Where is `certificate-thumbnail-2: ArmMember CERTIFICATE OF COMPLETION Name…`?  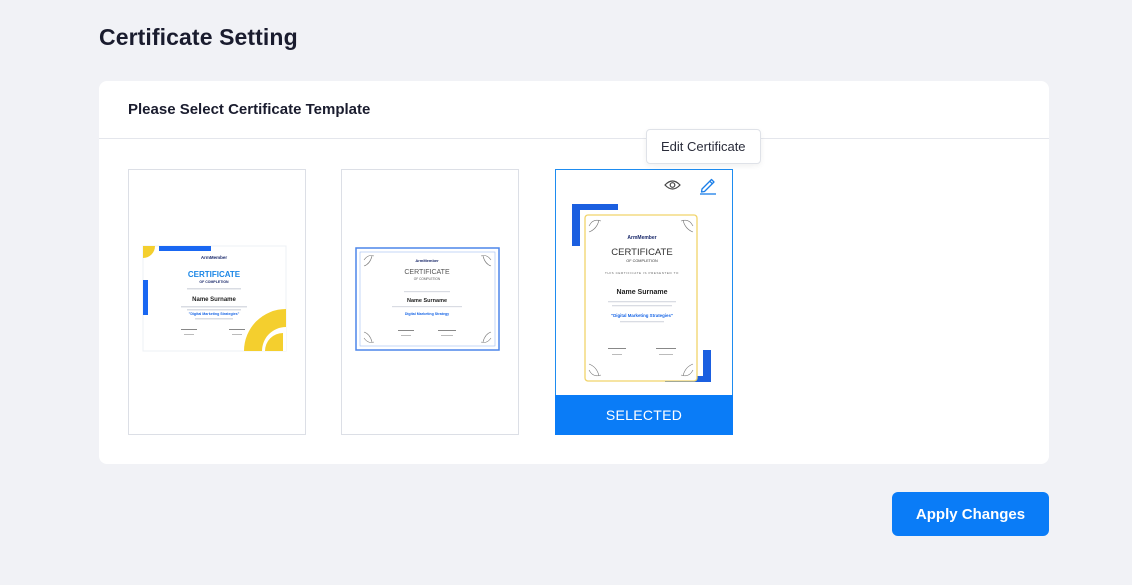
certificate-thumbnail-2: ArmMember CERTIFICATE OF COMPLETION Name… is located at coordinates (427, 299).